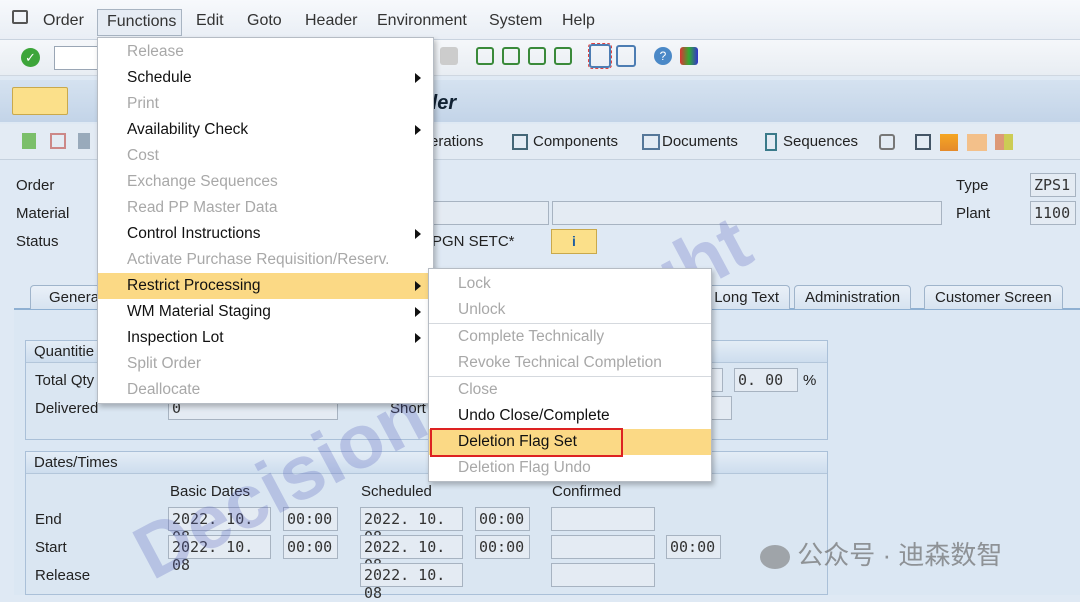 This screenshot has height=602, width=1080. I want to click on menu-item-label: Activate Purchase Requisition/Reserv., so click(258, 259).